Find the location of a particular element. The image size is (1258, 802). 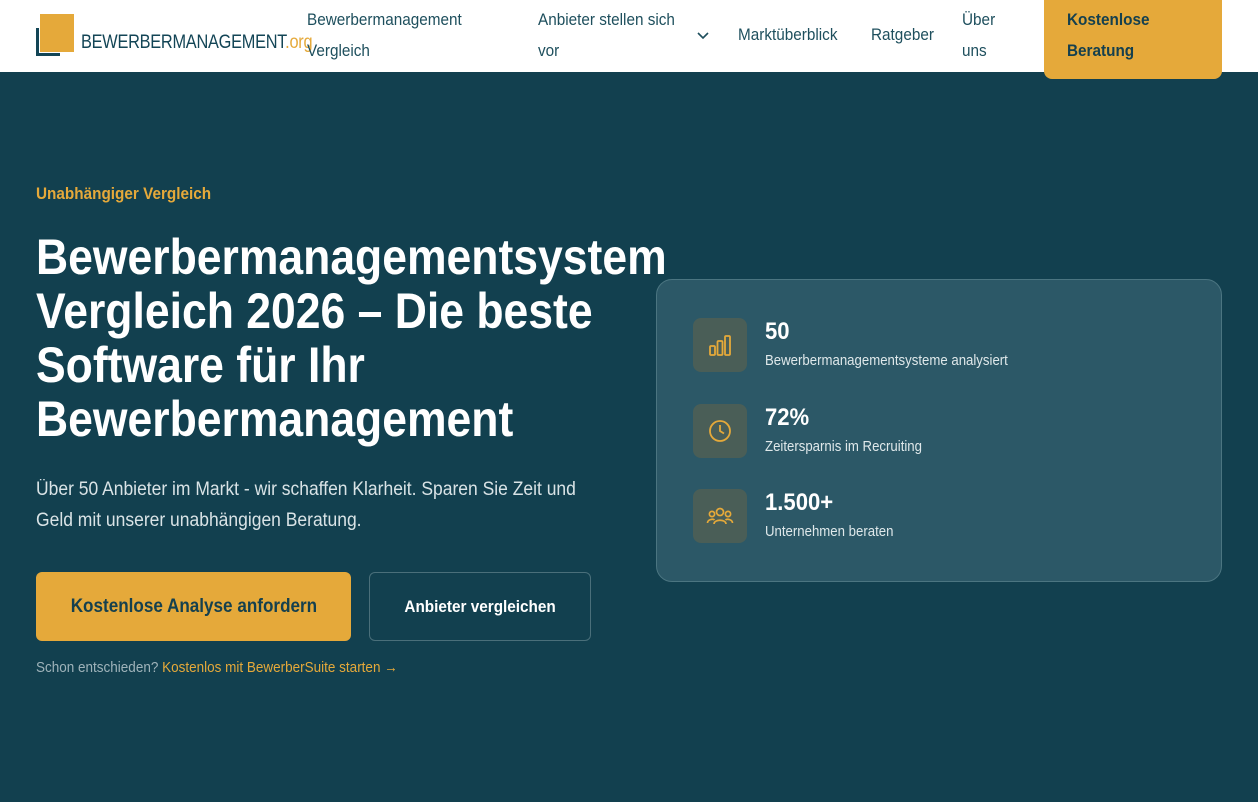

free-consultation-button: Kostenlose Beratung is located at coordinates (1133, 39).